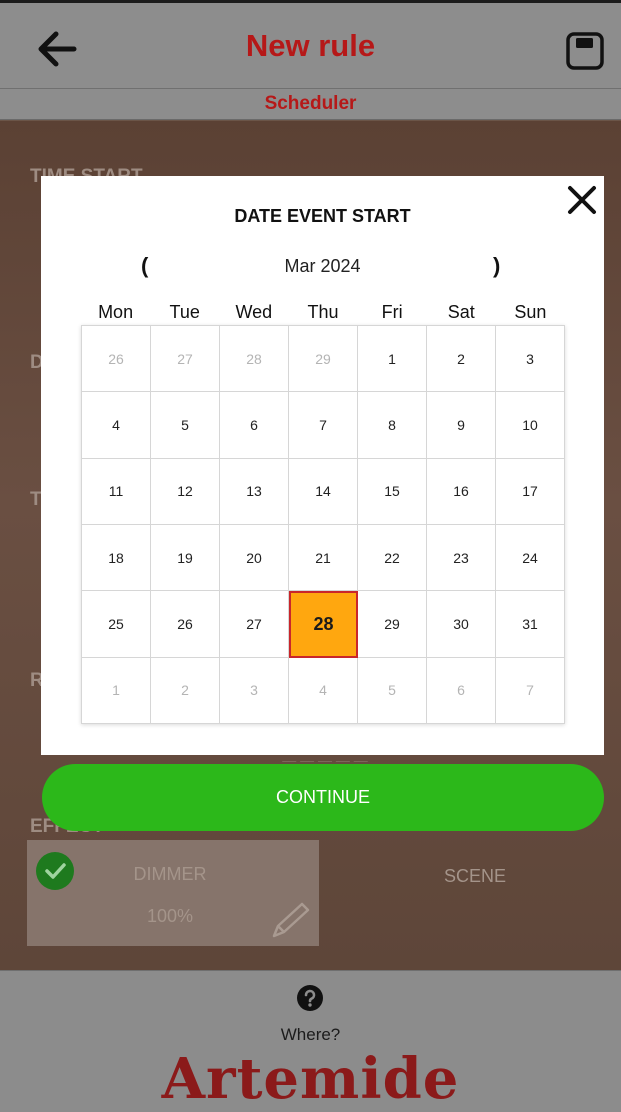 The height and width of the screenshot is (1112, 621). What do you see at coordinates (185, 558) in the screenshot?
I see `day-cell: 19` at bounding box center [185, 558].